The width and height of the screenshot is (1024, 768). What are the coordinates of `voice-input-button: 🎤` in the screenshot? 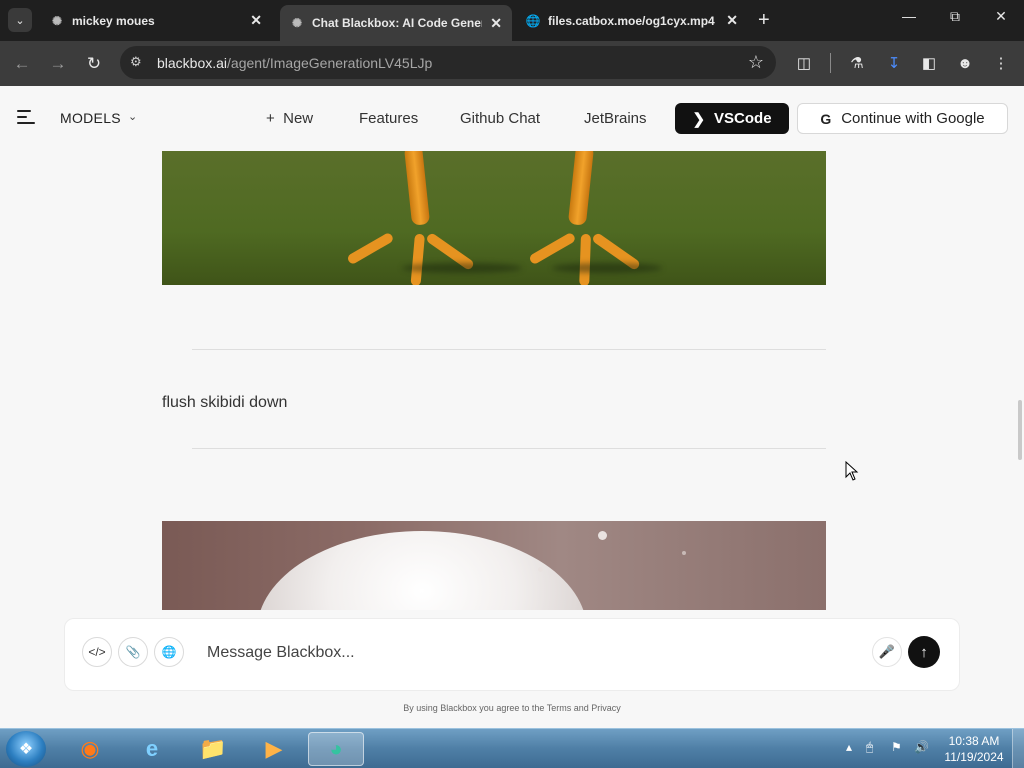 It's located at (887, 652).